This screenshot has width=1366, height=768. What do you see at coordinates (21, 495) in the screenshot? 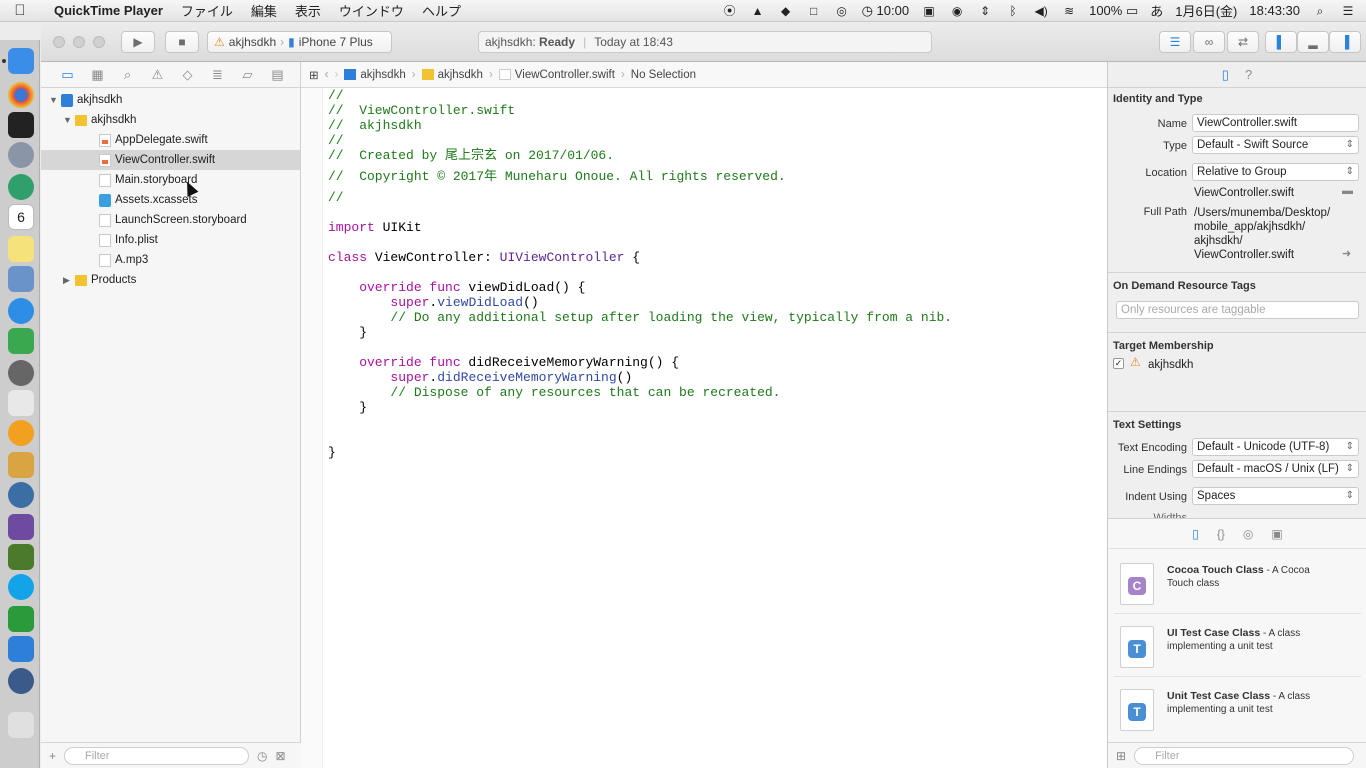
I see `sourcetree-icon` at bounding box center [21, 495].